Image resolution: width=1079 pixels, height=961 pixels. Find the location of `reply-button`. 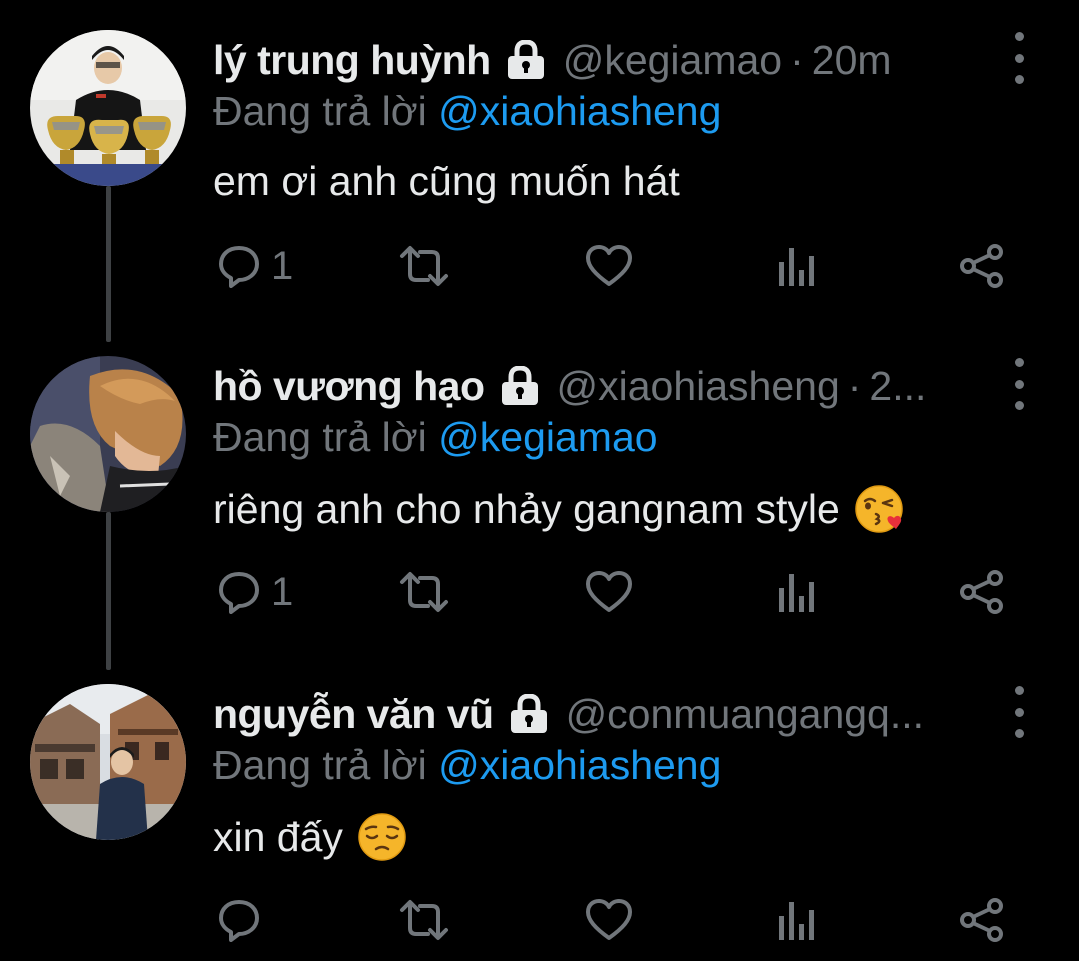

reply-button is located at coordinates (239, 920).